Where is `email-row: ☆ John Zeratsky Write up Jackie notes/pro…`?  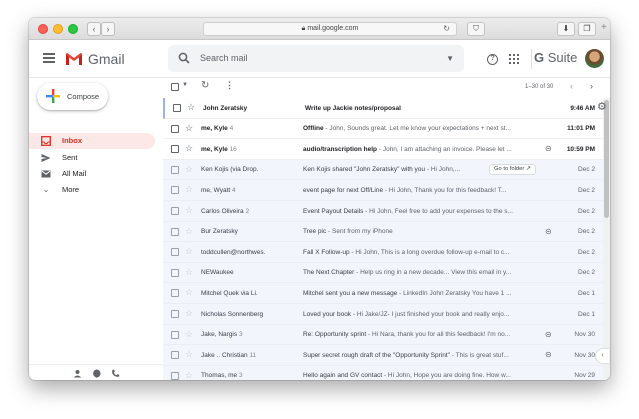 email-row: ☆ John Zeratsky Write up Jackie notes/pro… is located at coordinates (383, 108).